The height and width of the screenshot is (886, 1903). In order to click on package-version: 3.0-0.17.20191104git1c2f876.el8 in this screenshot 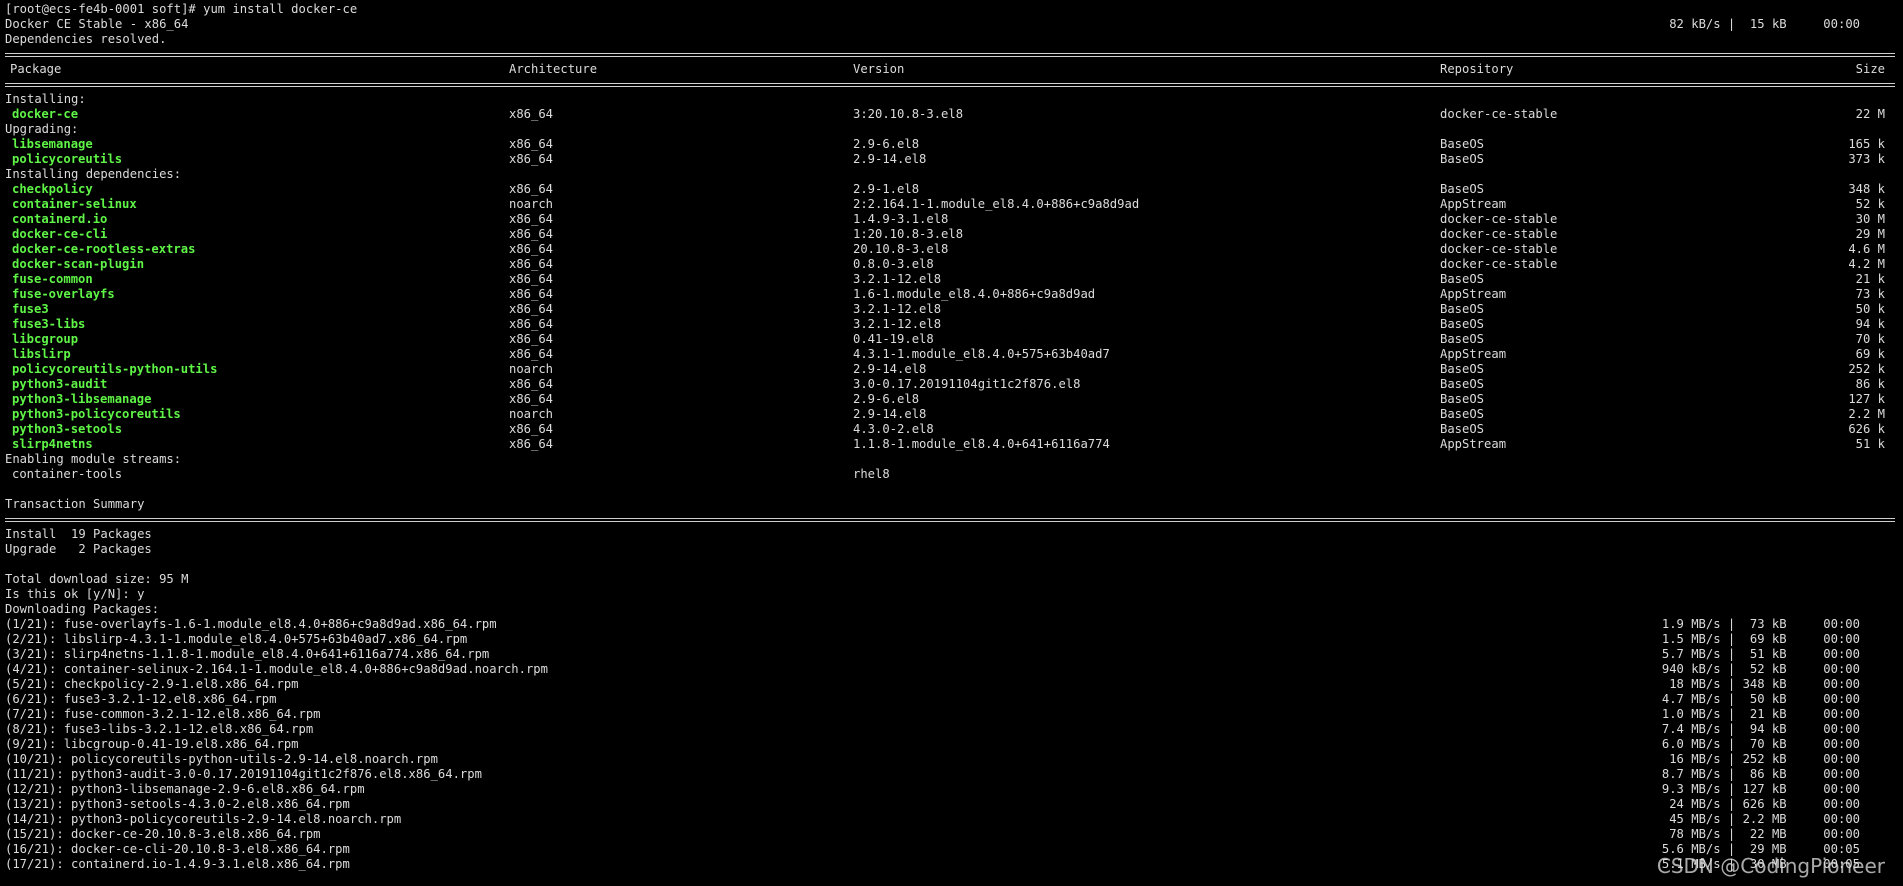, I will do `click(967, 384)`.